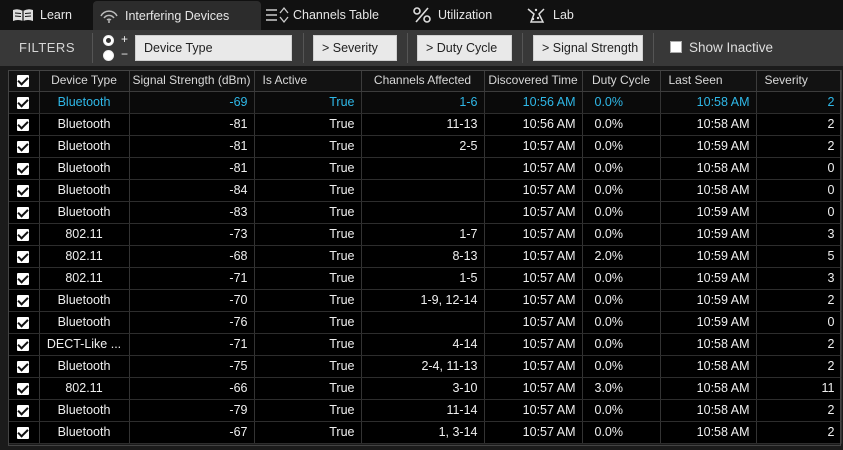  Describe the element at coordinates (425, 388) in the screenshot. I see `table-row: 802.11 -66 True 3-10 10:57 AM 3.0% 10:58 AM 11` at that location.